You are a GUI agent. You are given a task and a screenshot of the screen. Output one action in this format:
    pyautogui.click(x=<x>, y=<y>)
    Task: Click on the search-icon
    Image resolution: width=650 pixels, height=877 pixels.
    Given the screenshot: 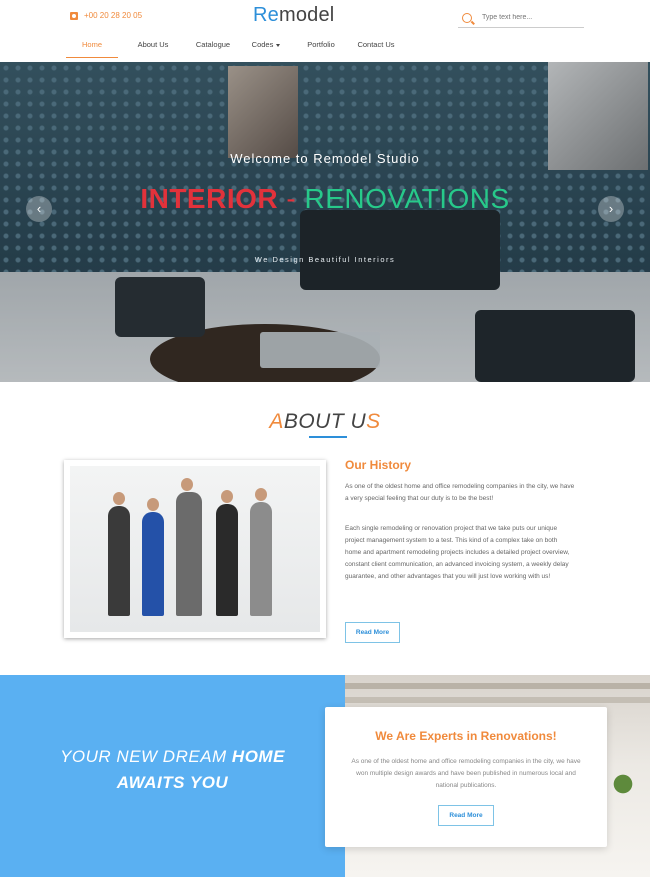 What is the action you would take?
    pyautogui.click(x=467, y=17)
    